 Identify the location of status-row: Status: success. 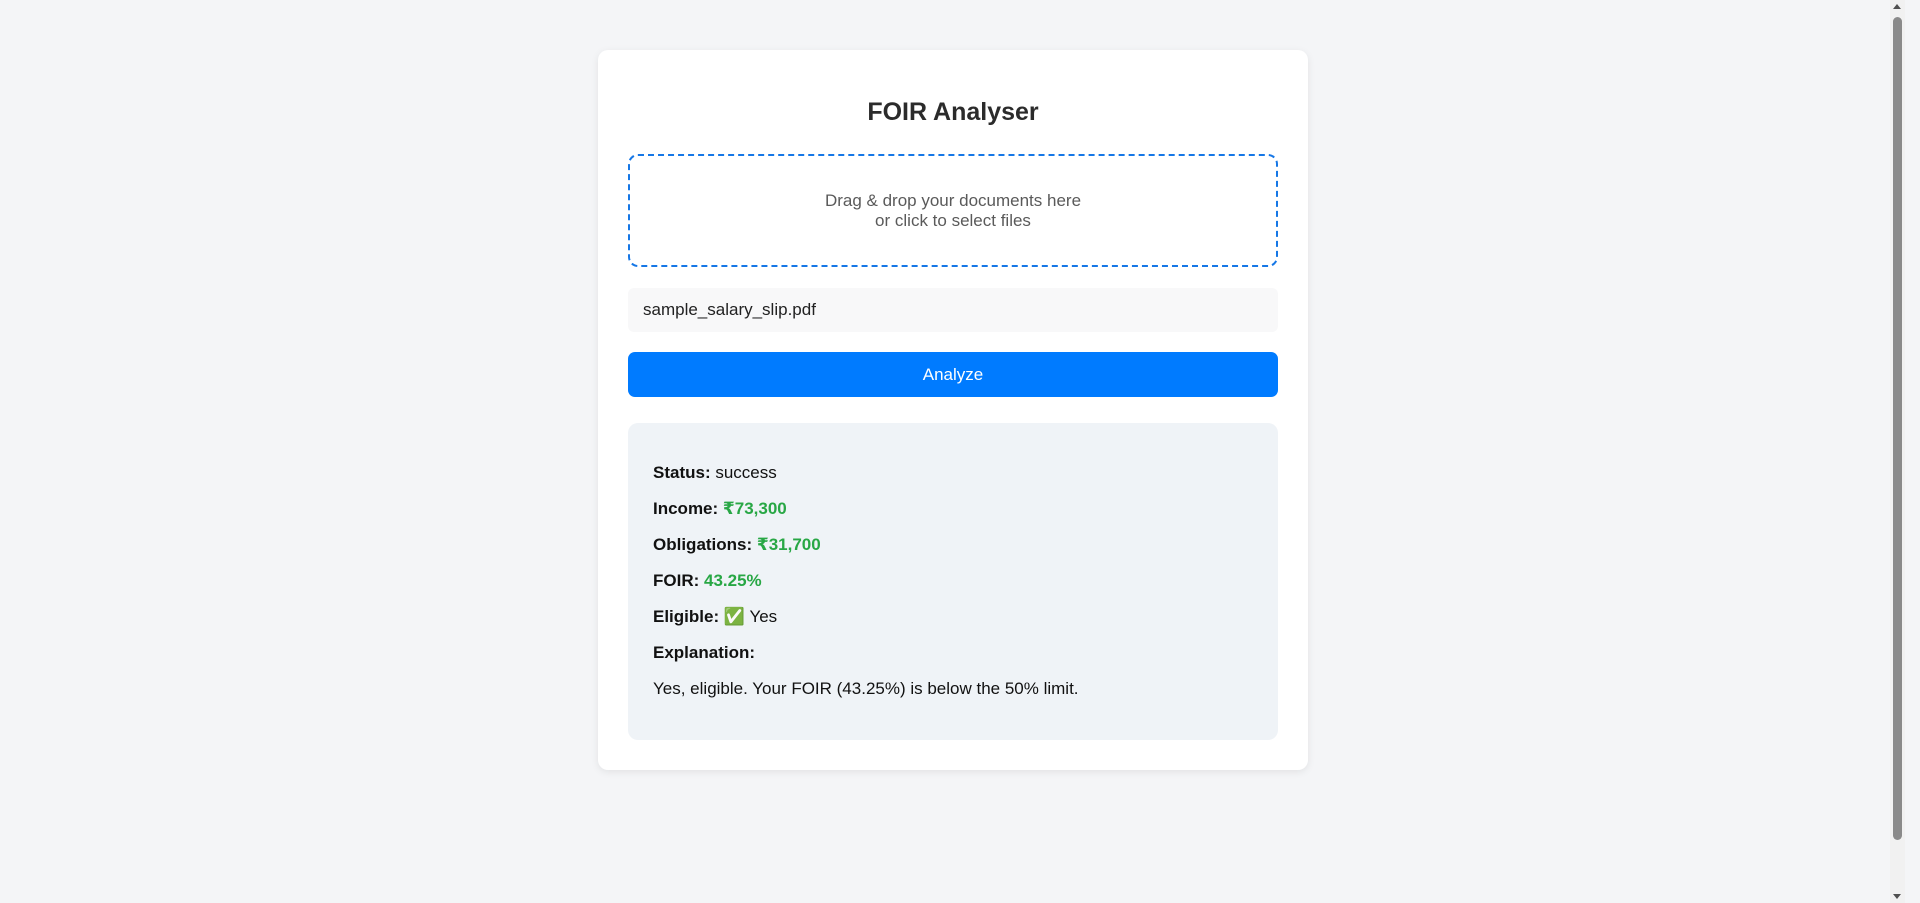
(953, 479).